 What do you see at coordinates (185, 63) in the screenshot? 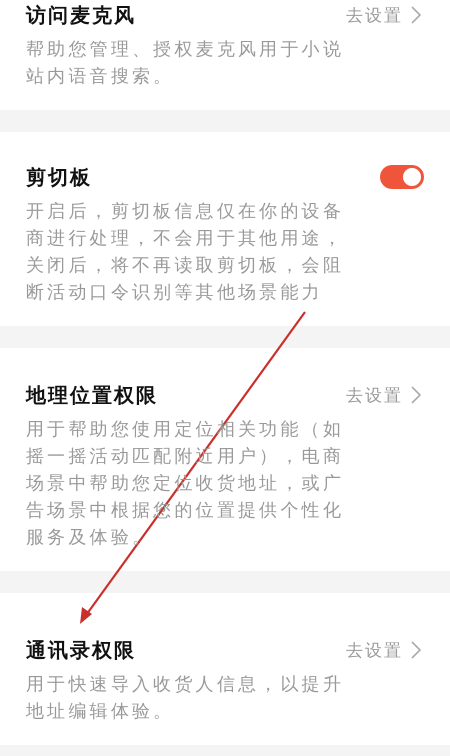
I see `permission-description: 帮助您管理、授权麦克风用于小说站内语音搜索。` at bounding box center [185, 63].